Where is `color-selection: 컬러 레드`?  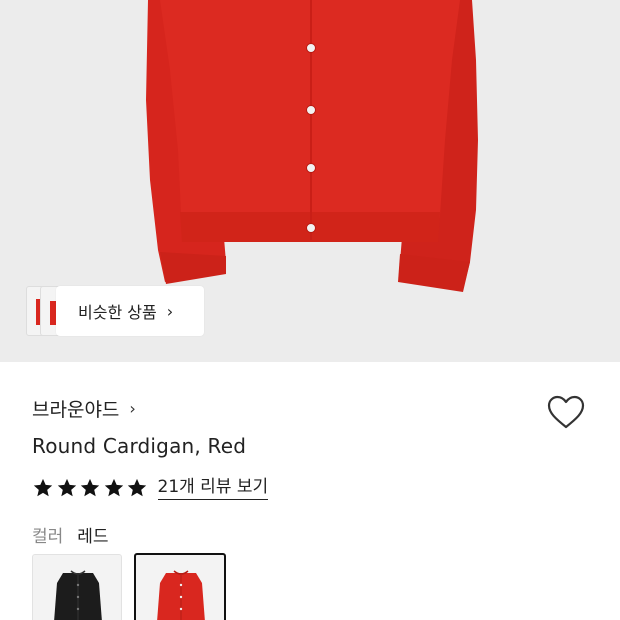
color-selection: 컬러 레드 is located at coordinates (70, 534).